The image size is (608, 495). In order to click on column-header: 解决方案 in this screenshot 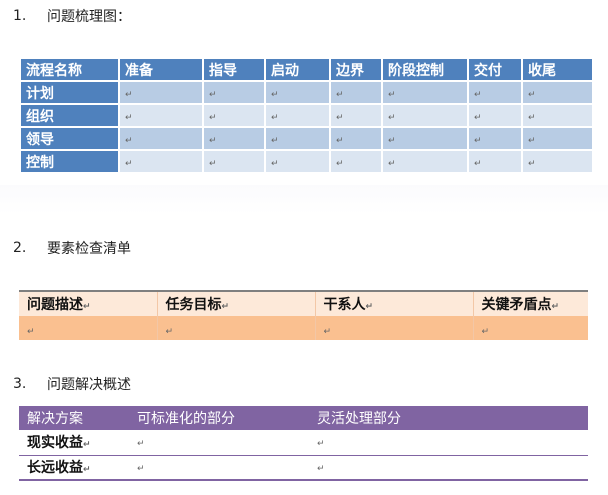, I will do `click(74, 418)`.